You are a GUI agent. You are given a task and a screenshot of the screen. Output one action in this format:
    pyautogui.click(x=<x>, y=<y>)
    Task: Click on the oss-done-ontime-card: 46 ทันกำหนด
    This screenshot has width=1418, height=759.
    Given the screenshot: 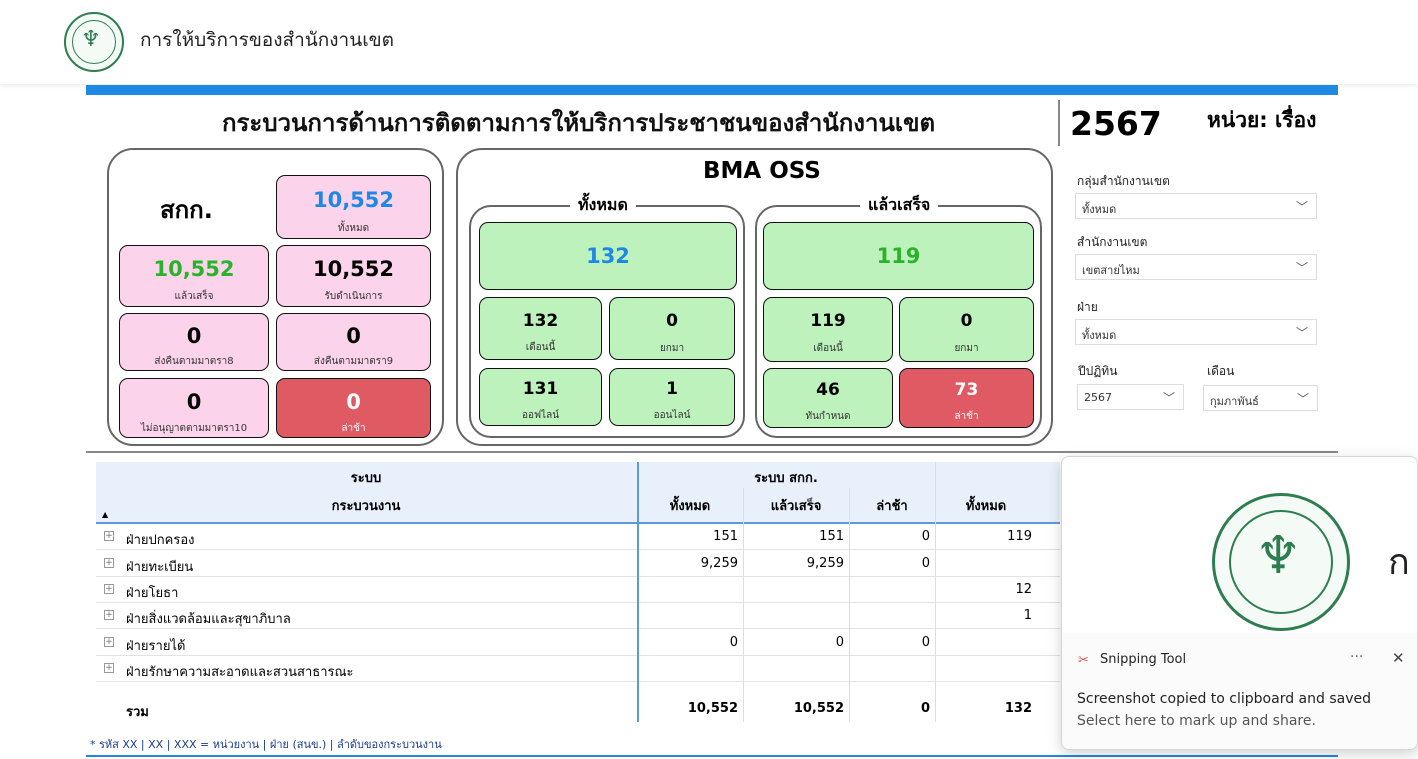 What is the action you would take?
    pyautogui.click(x=828, y=398)
    